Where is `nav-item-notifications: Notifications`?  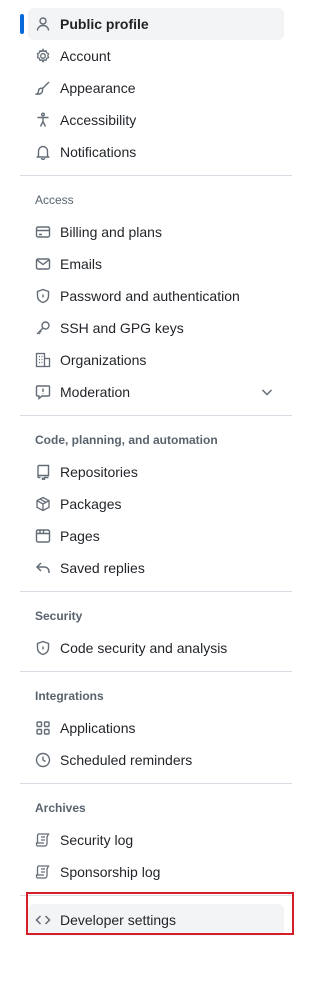
nav-item-notifications: Notifications is located at coordinates (156, 152).